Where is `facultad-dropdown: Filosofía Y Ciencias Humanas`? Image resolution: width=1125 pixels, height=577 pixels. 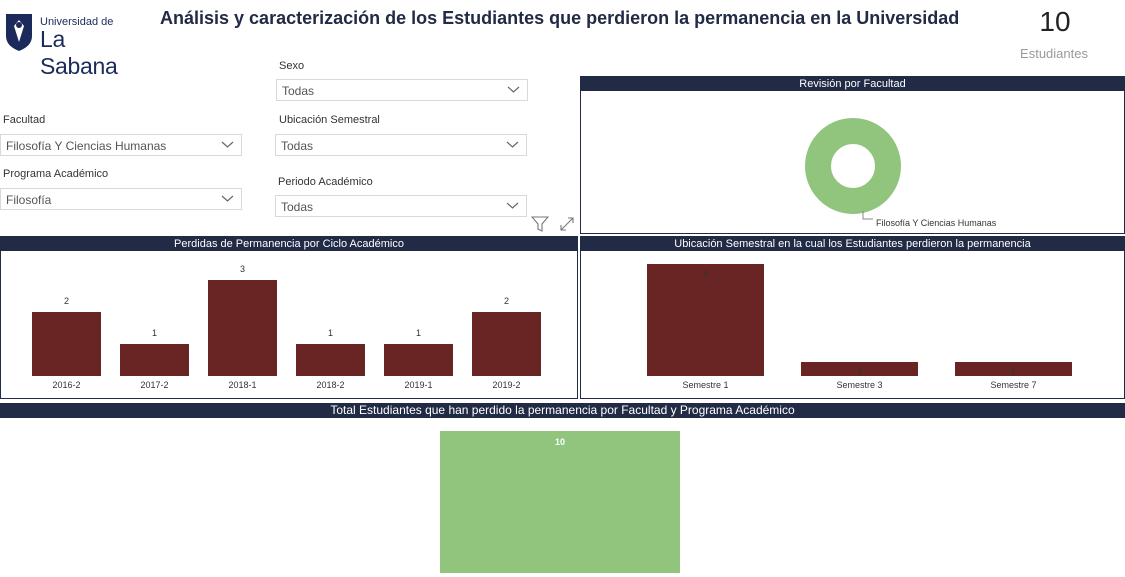
facultad-dropdown: Filosofía Y Ciencias Humanas is located at coordinates (121, 145).